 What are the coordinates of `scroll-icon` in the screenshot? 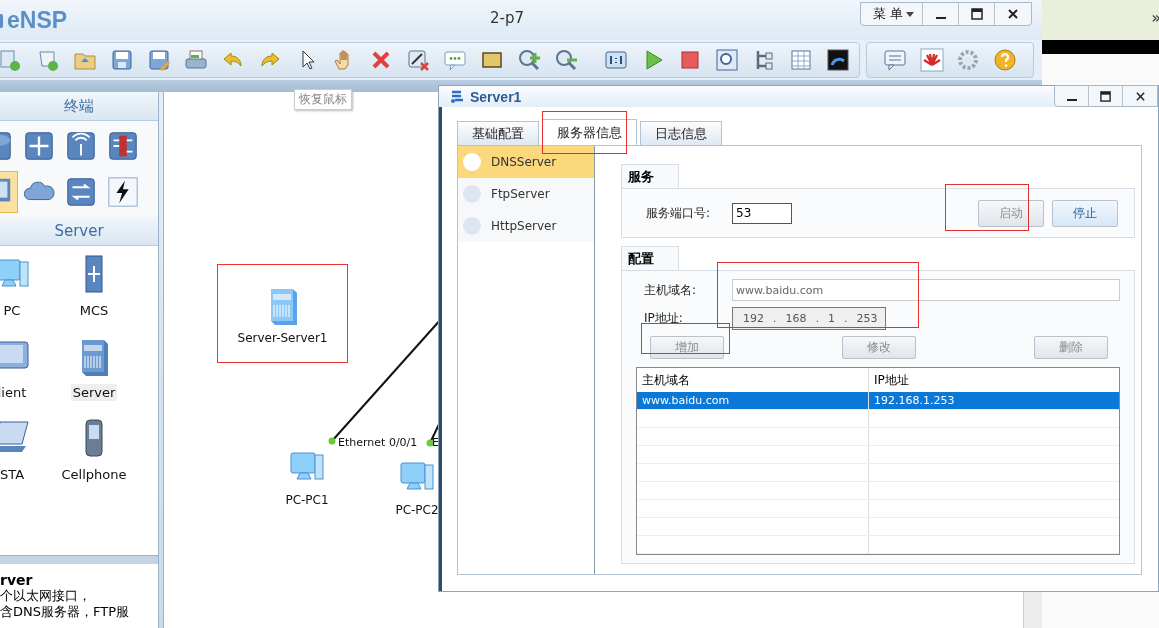 It's located at (48, 60).